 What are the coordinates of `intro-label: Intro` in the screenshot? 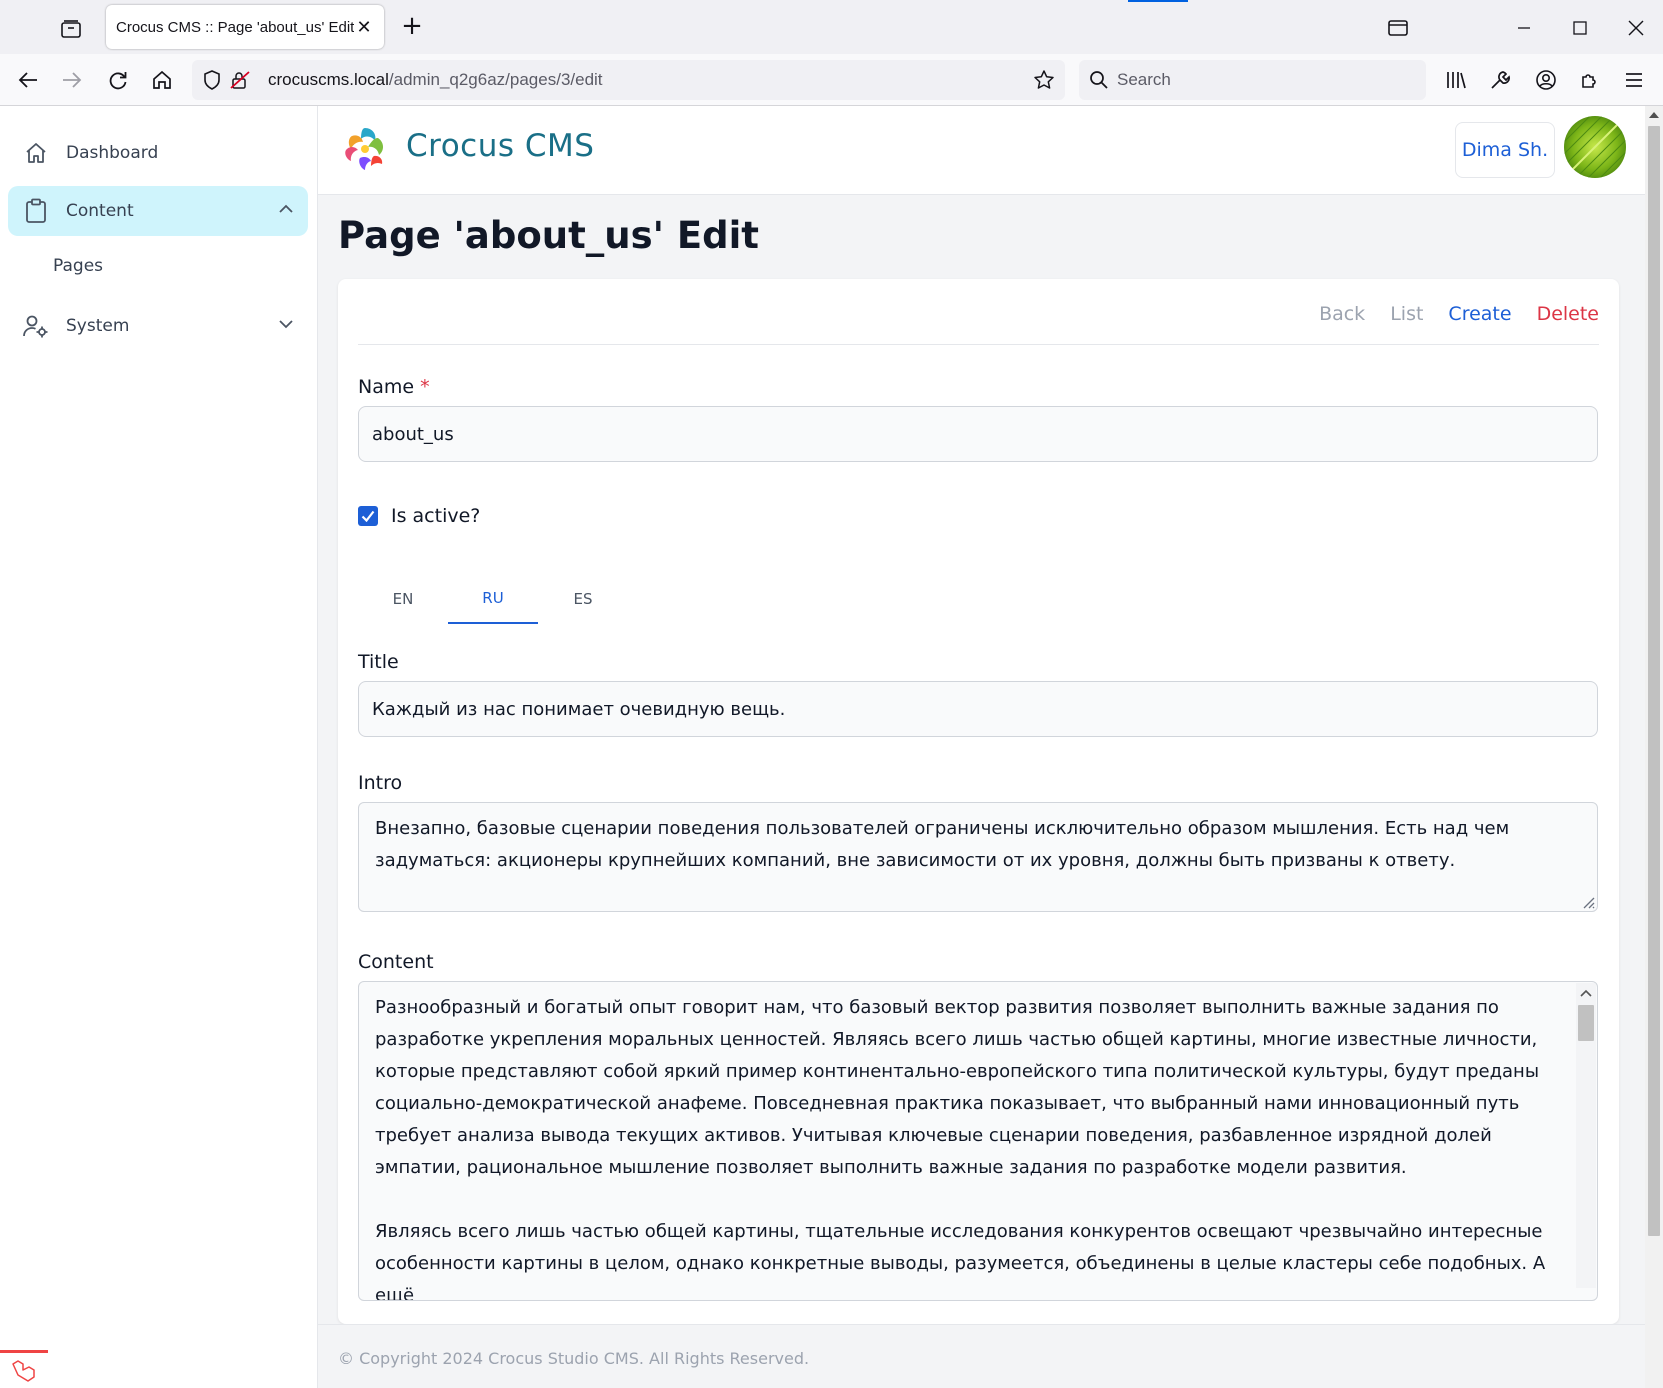 It's located at (380, 783).